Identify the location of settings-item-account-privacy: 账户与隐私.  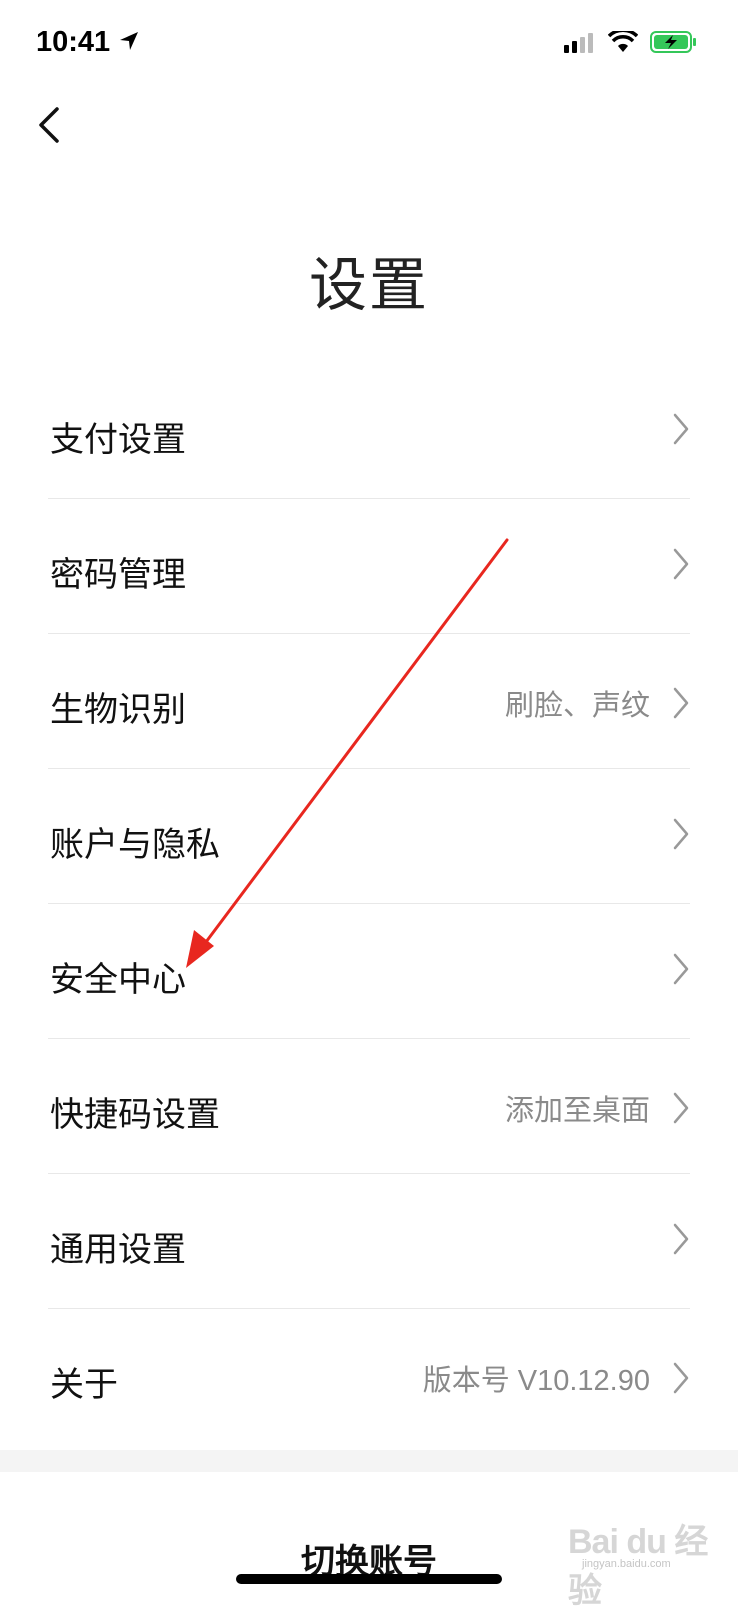
(369, 836).